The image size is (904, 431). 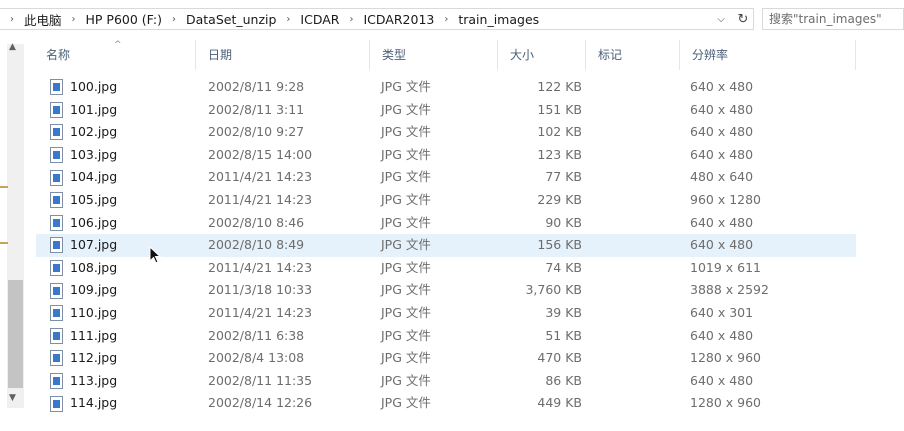 I want to click on file-date: 2002/8/11 6:38, so click(x=256, y=335).